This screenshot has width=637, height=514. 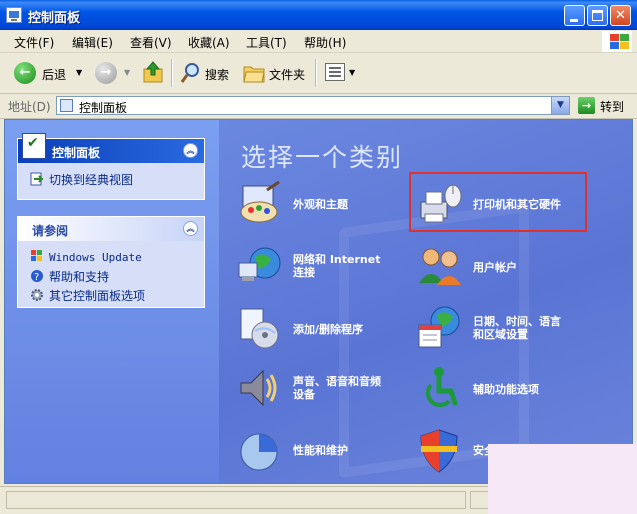 What do you see at coordinates (190, 73) in the screenshot?
I see `search-icon` at bounding box center [190, 73].